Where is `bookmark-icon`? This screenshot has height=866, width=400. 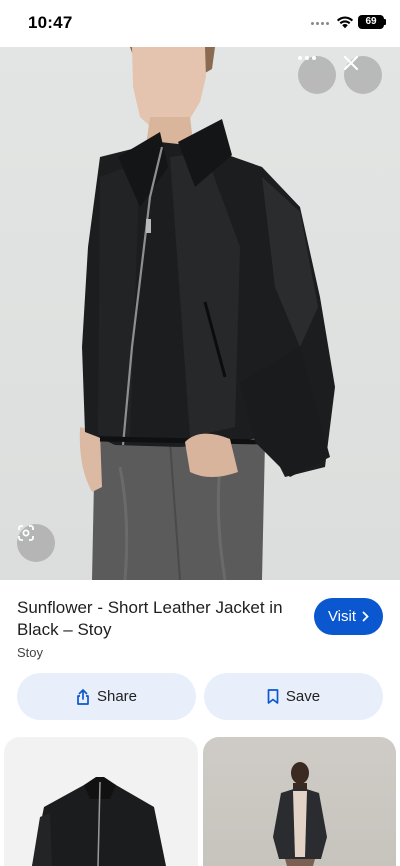 bookmark-icon is located at coordinates (273, 696).